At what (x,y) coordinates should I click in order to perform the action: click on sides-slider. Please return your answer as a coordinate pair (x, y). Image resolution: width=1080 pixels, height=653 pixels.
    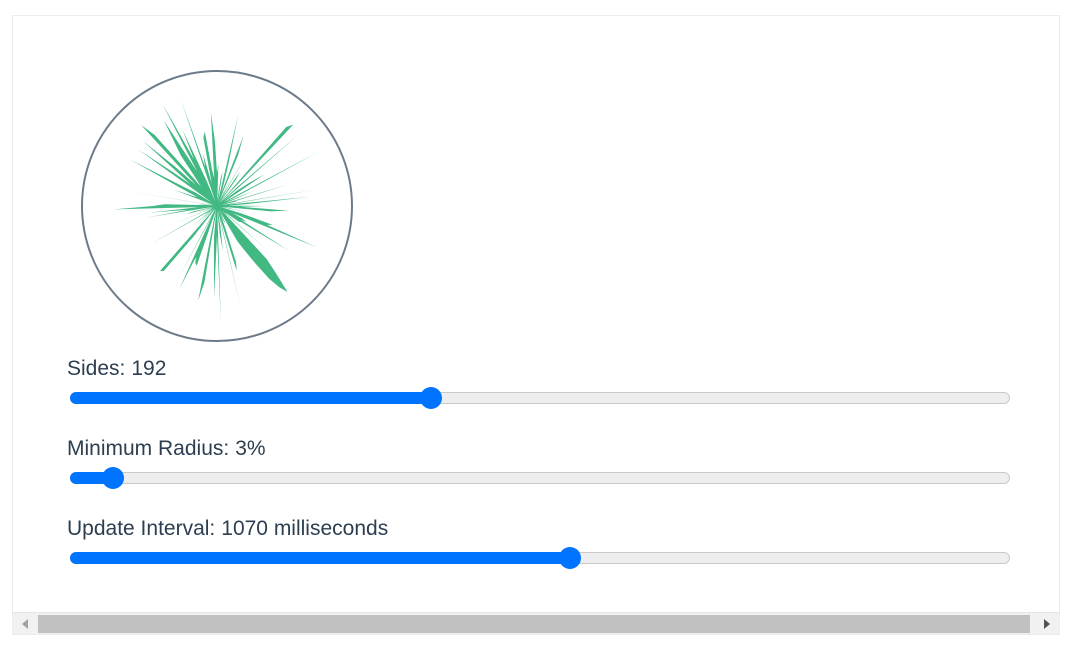
    Looking at the image, I should click on (540, 398).